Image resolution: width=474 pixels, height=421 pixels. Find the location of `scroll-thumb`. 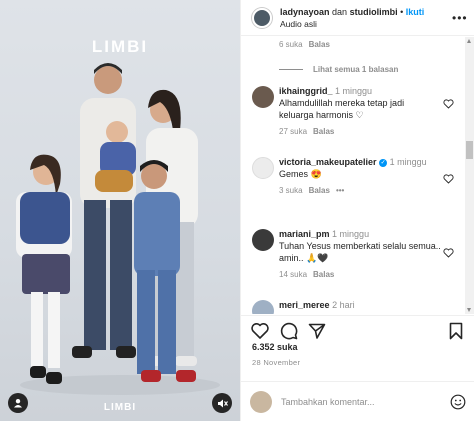

scroll-thumb is located at coordinates (469, 150).